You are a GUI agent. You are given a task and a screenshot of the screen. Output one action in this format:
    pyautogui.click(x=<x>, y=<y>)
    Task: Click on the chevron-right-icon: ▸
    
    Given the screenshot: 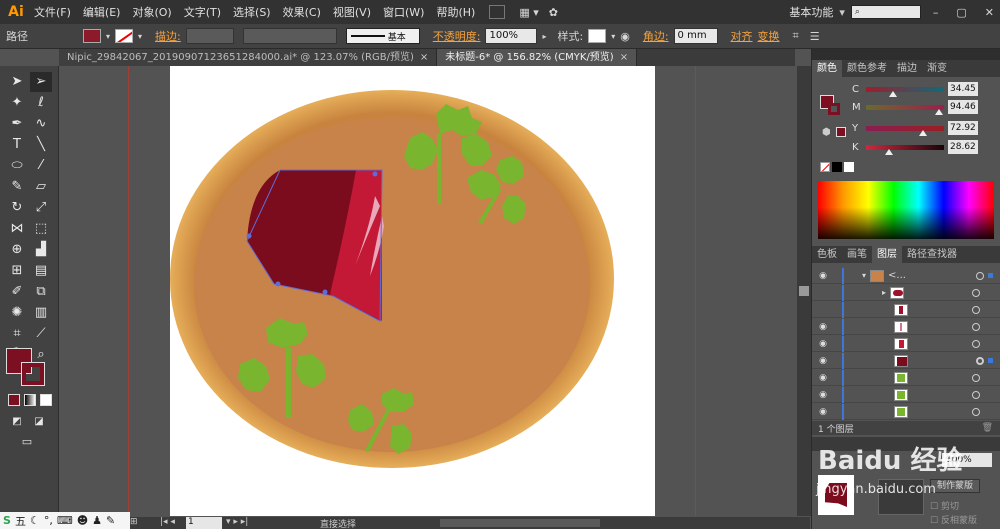 What is the action you would take?
    pyautogui.click(x=544, y=36)
    